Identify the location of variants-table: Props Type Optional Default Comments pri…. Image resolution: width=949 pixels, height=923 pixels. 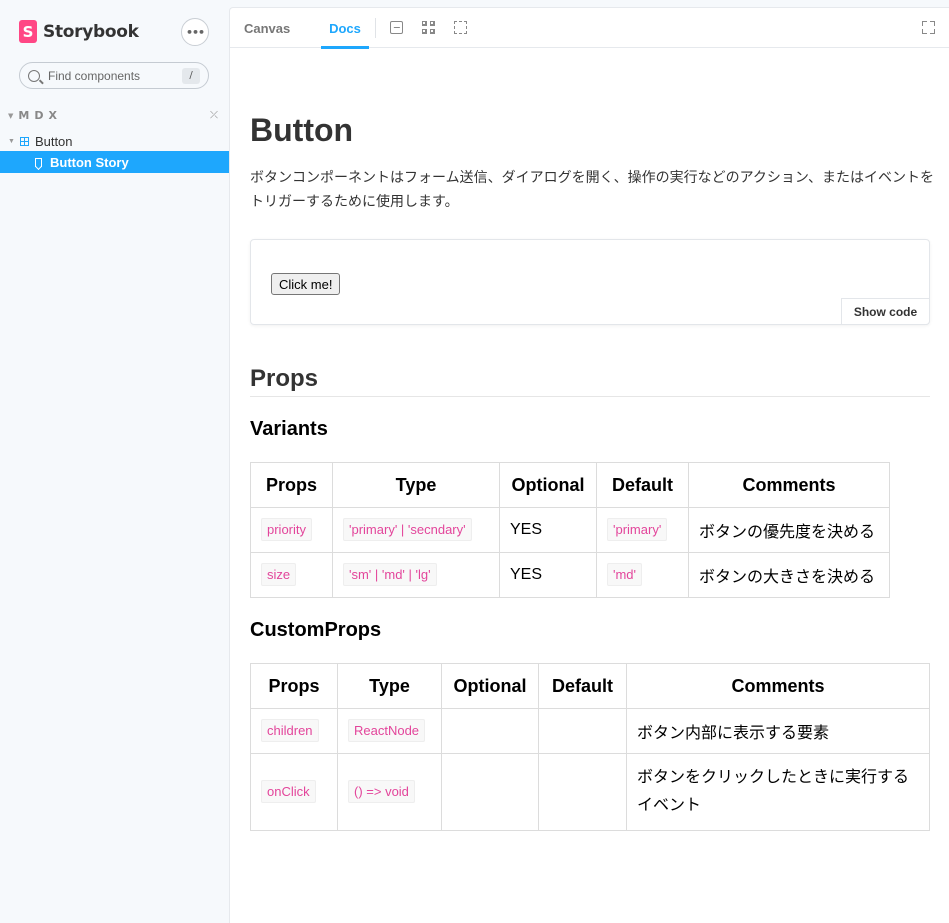
(570, 530).